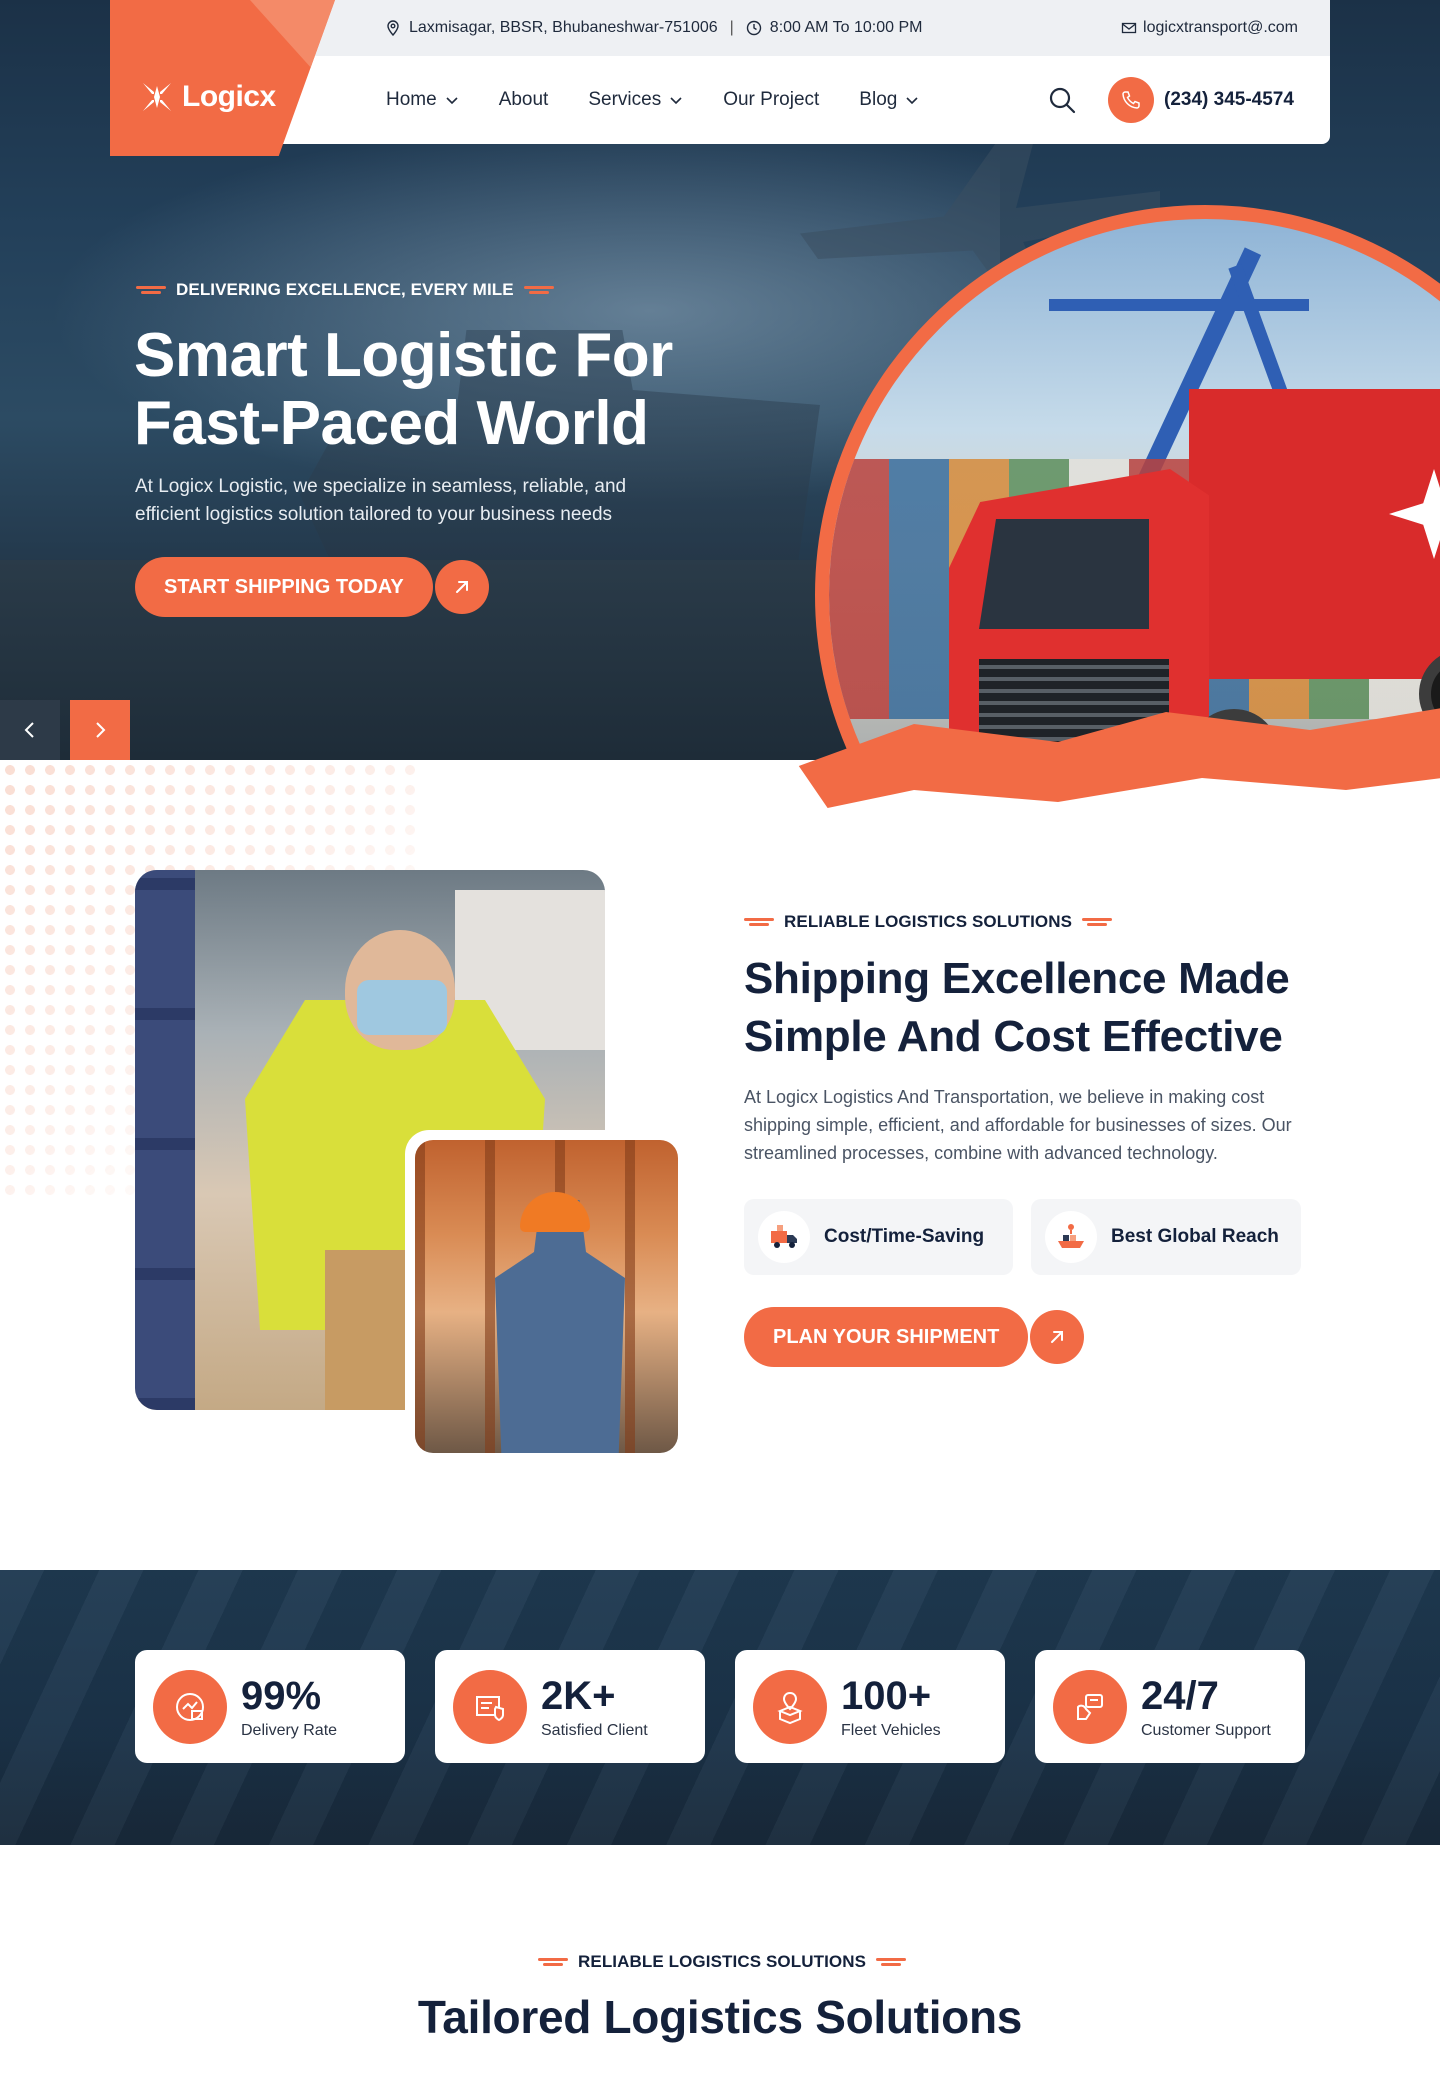 The width and height of the screenshot is (1440, 2100). Describe the element at coordinates (891, 1730) in the screenshot. I see `stat-label: Fleet Vehicles` at that location.